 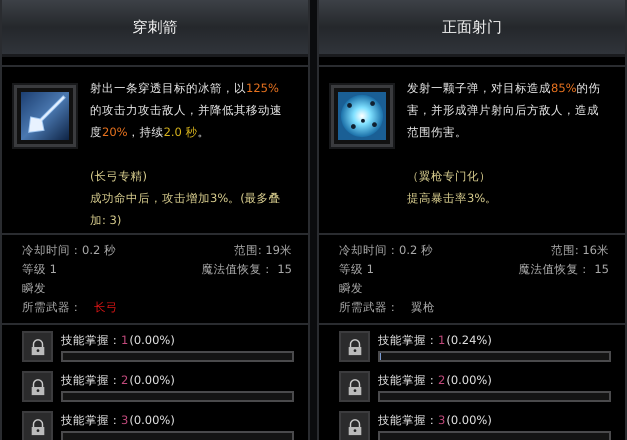 What do you see at coordinates (469, 340) in the screenshot?
I see `mastery-percent: (0.24%)` at bounding box center [469, 340].